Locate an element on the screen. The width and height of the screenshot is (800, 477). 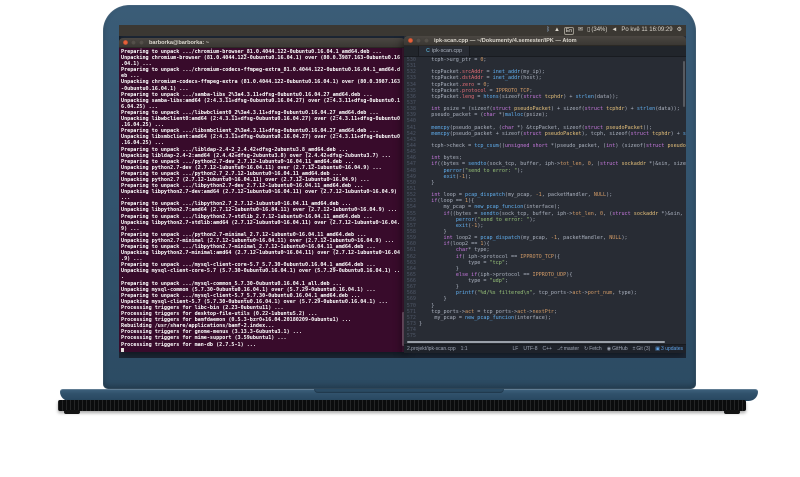
bluetooth-icon: ᛒ is located at coordinates (548, 30).